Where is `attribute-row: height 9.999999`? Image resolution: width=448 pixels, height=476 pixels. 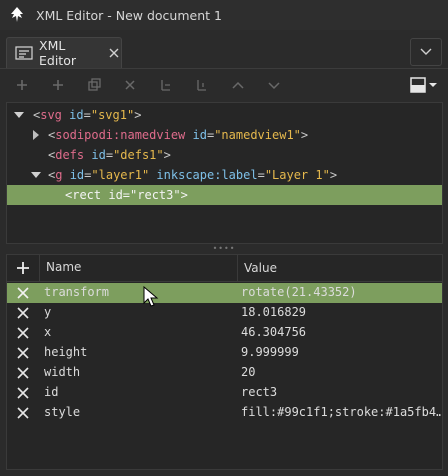
attribute-row: height 9.999999 is located at coordinates (224, 353).